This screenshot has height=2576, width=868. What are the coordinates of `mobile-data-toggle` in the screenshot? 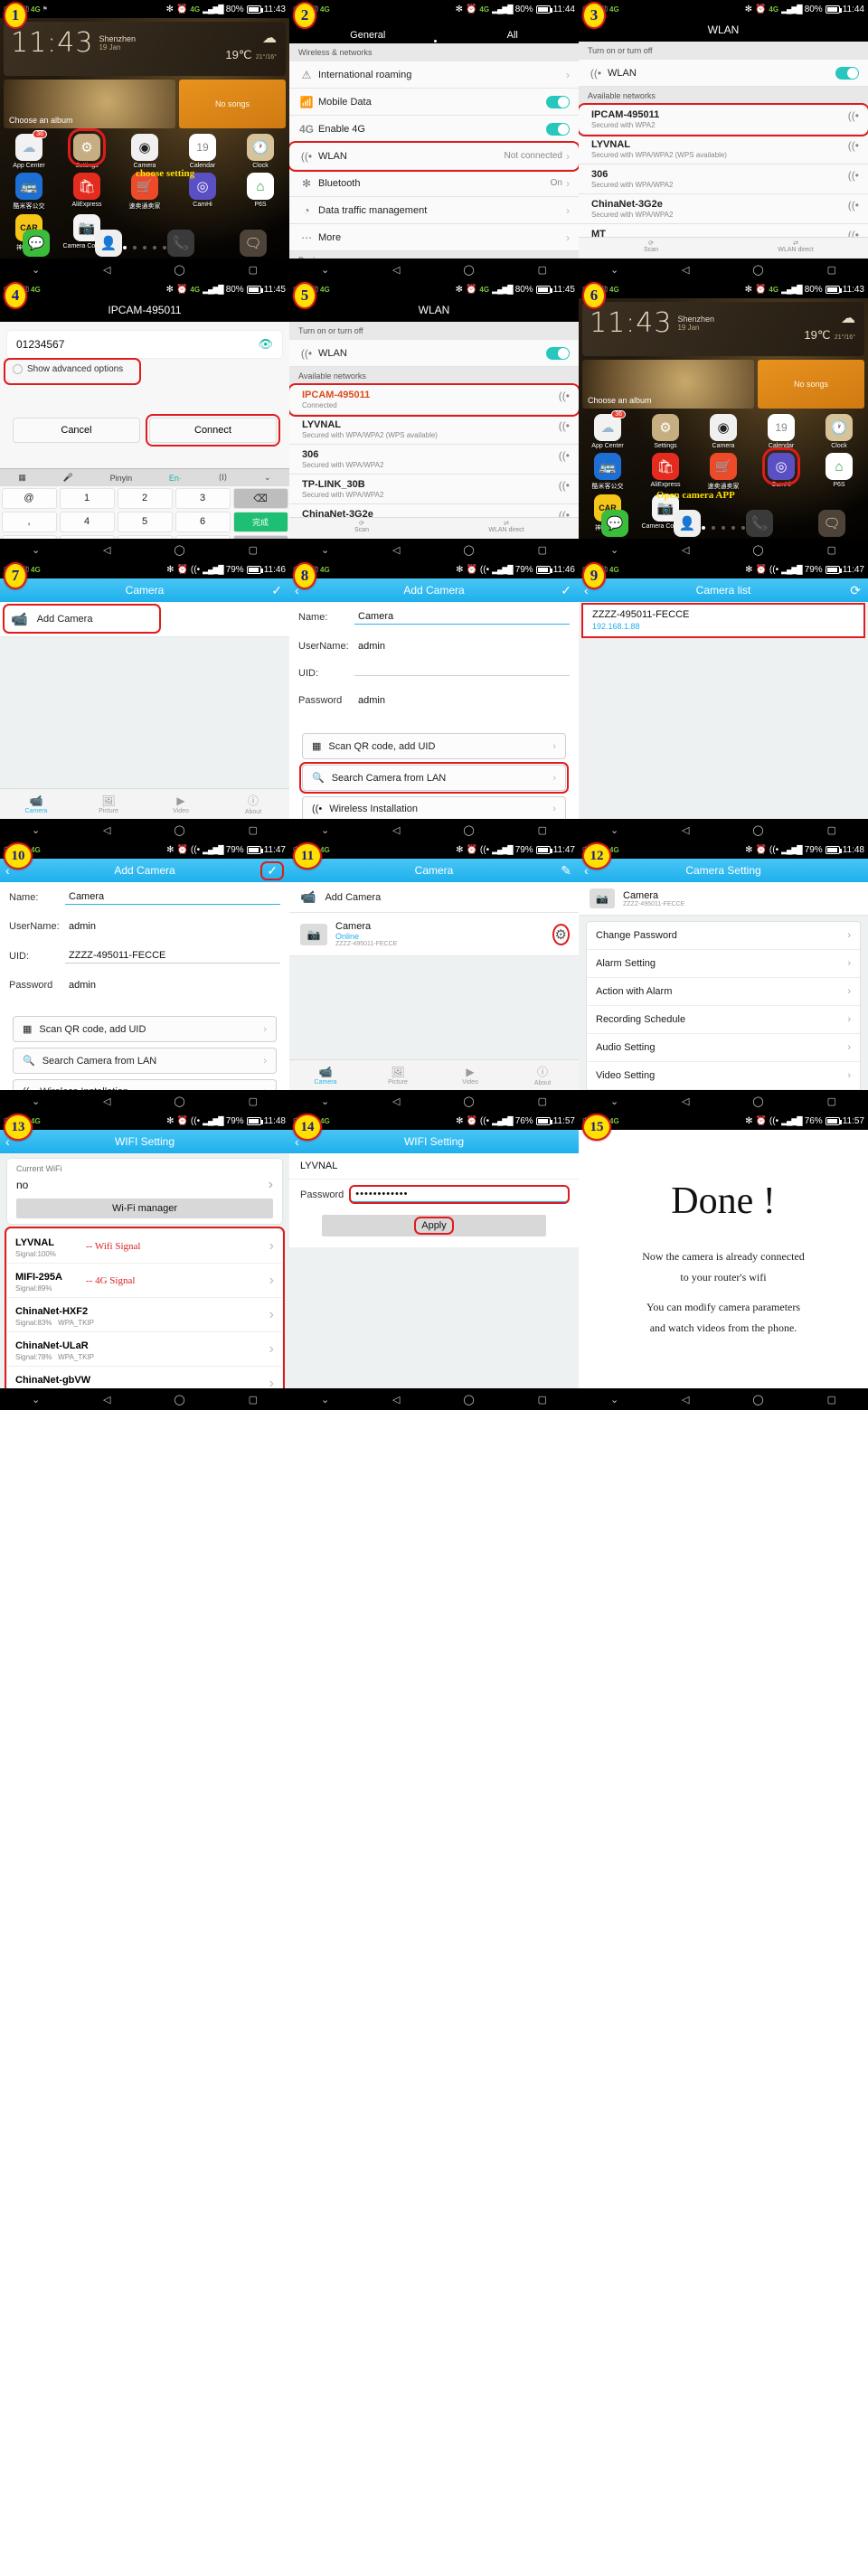 It's located at (558, 102).